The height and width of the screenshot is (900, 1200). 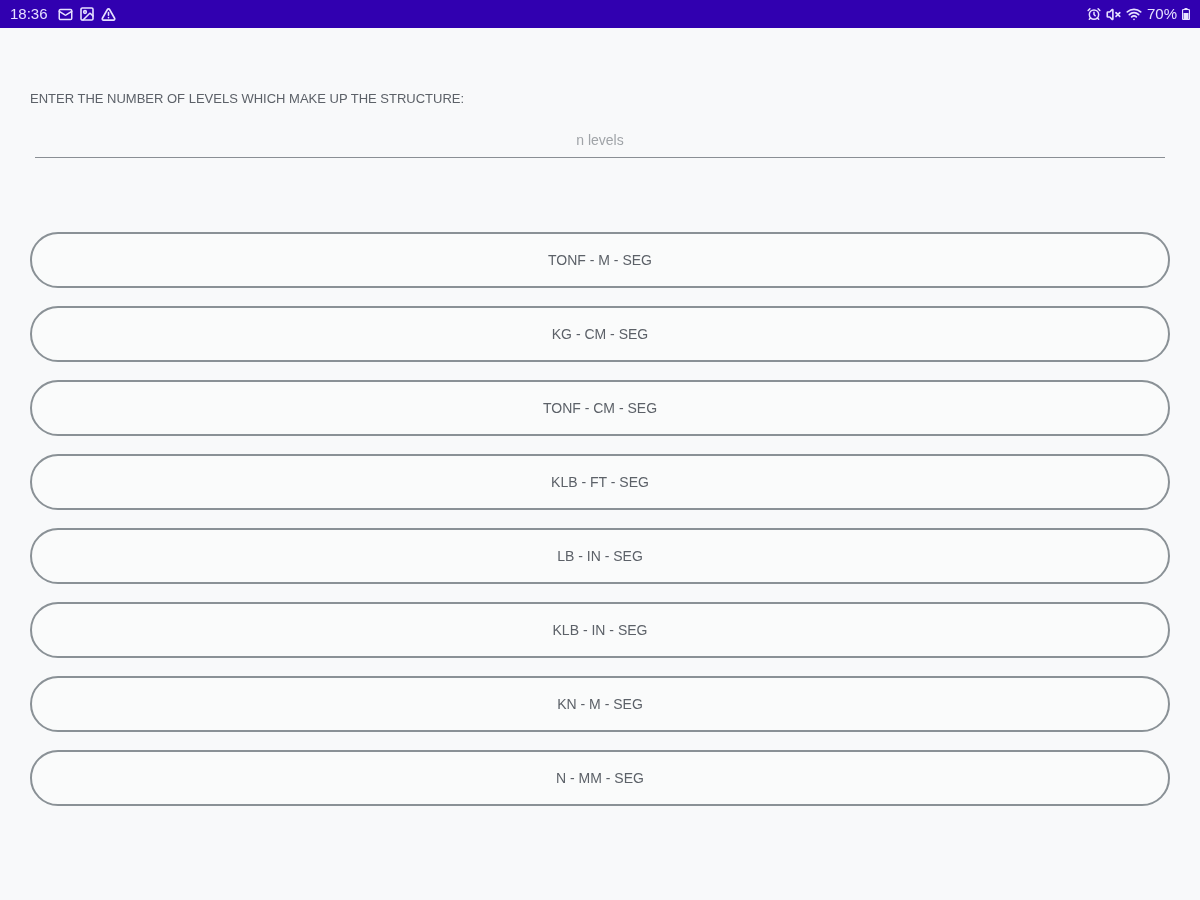 What do you see at coordinates (1133, 14) in the screenshot?
I see `wifi-icon` at bounding box center [1133, 14].